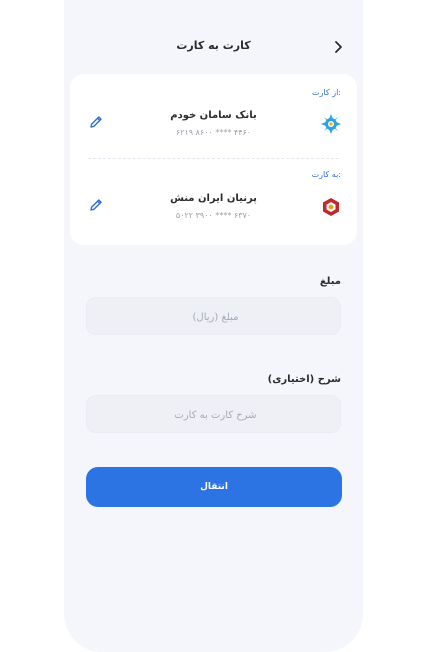  I want to click on from-bank-name: بانک سامان خودم, so click(213, 115).